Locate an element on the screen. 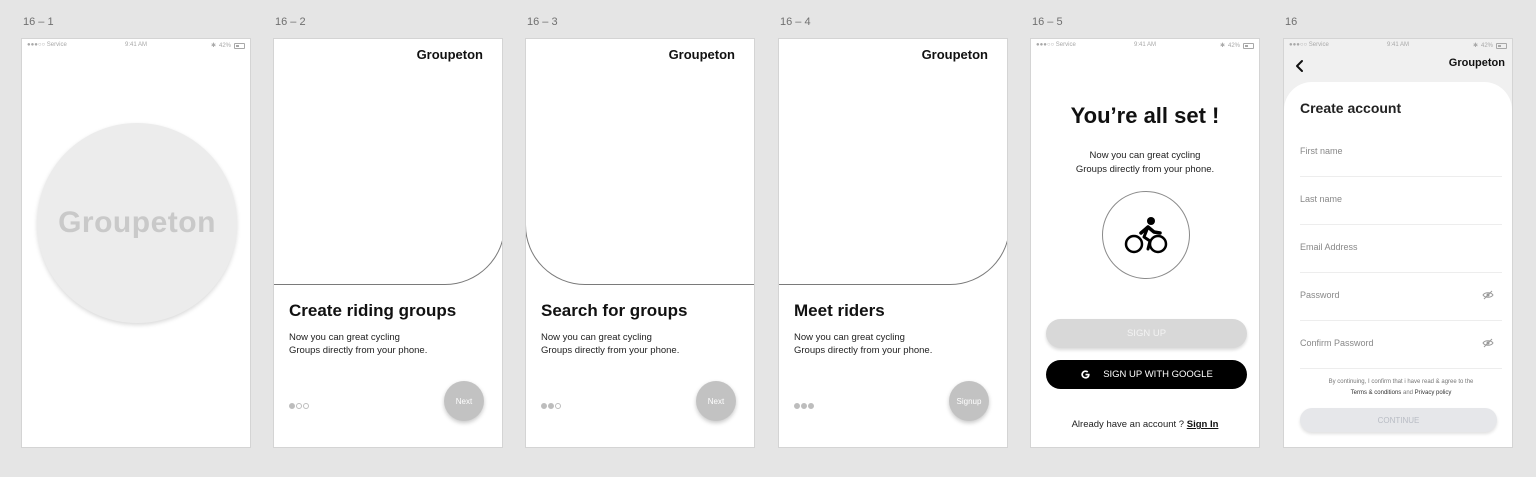 Image resolution: width=1536 pixels, height=477 pixels. splash-logo-circle: Groupeton is located at coordinates (137, 223).